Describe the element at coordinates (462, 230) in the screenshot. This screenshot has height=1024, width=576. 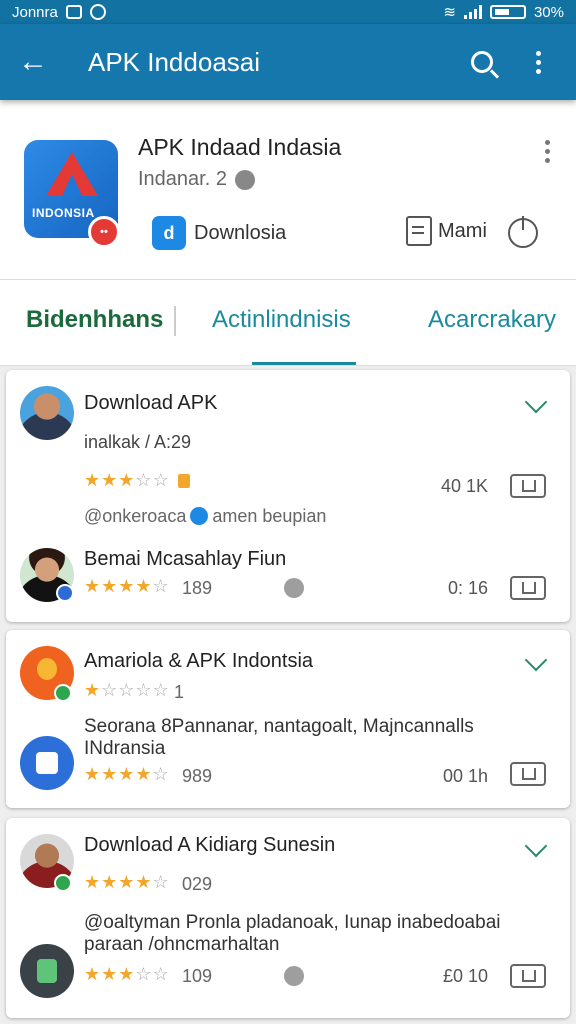
I see `menu-label: Mami` at that location.